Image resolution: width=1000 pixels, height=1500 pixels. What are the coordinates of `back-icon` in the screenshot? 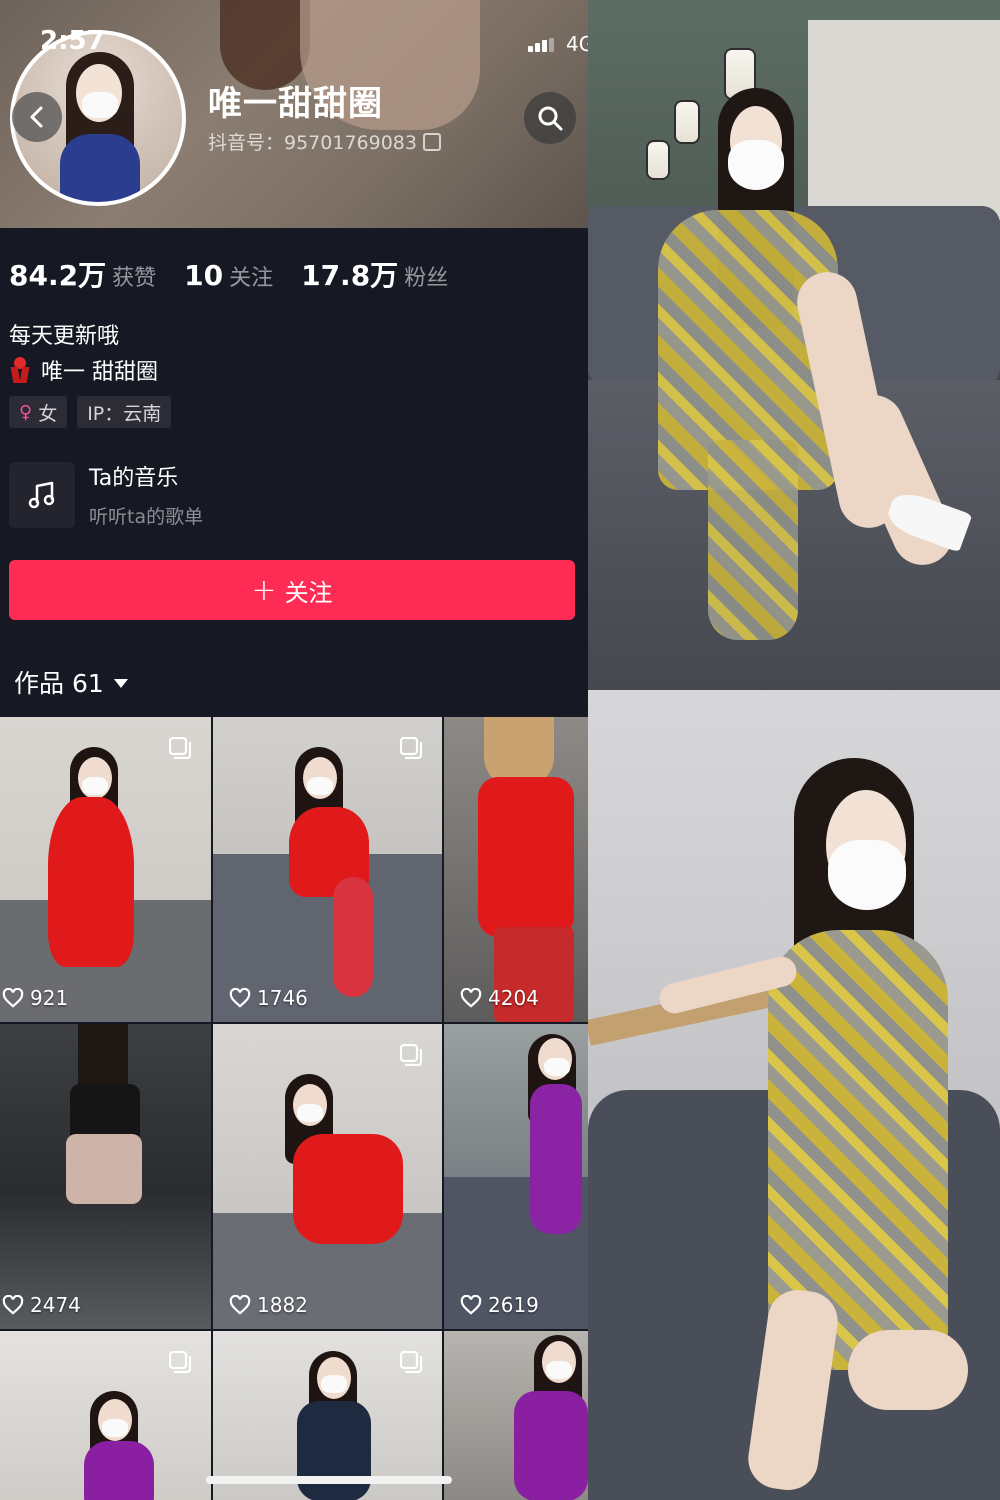 It's located at (36, 117).